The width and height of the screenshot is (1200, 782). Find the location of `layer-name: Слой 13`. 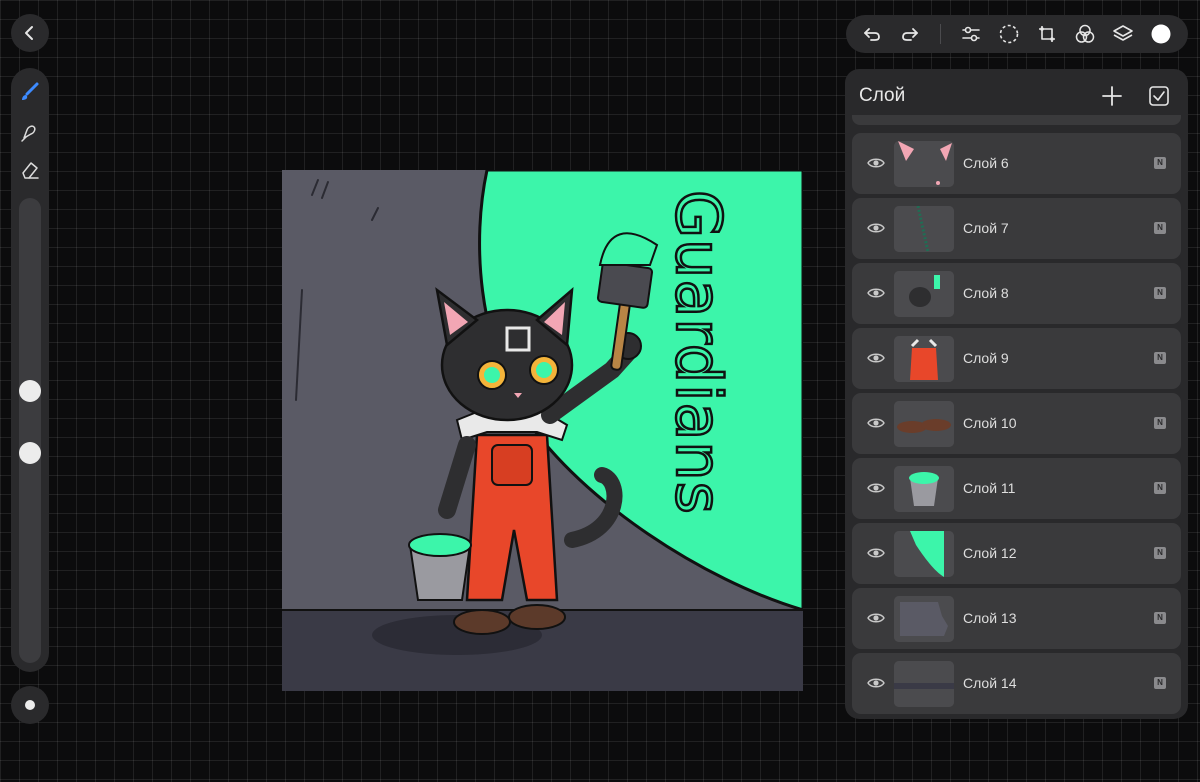

layer-name: Слой 13 is located at coordinates (990, 618).